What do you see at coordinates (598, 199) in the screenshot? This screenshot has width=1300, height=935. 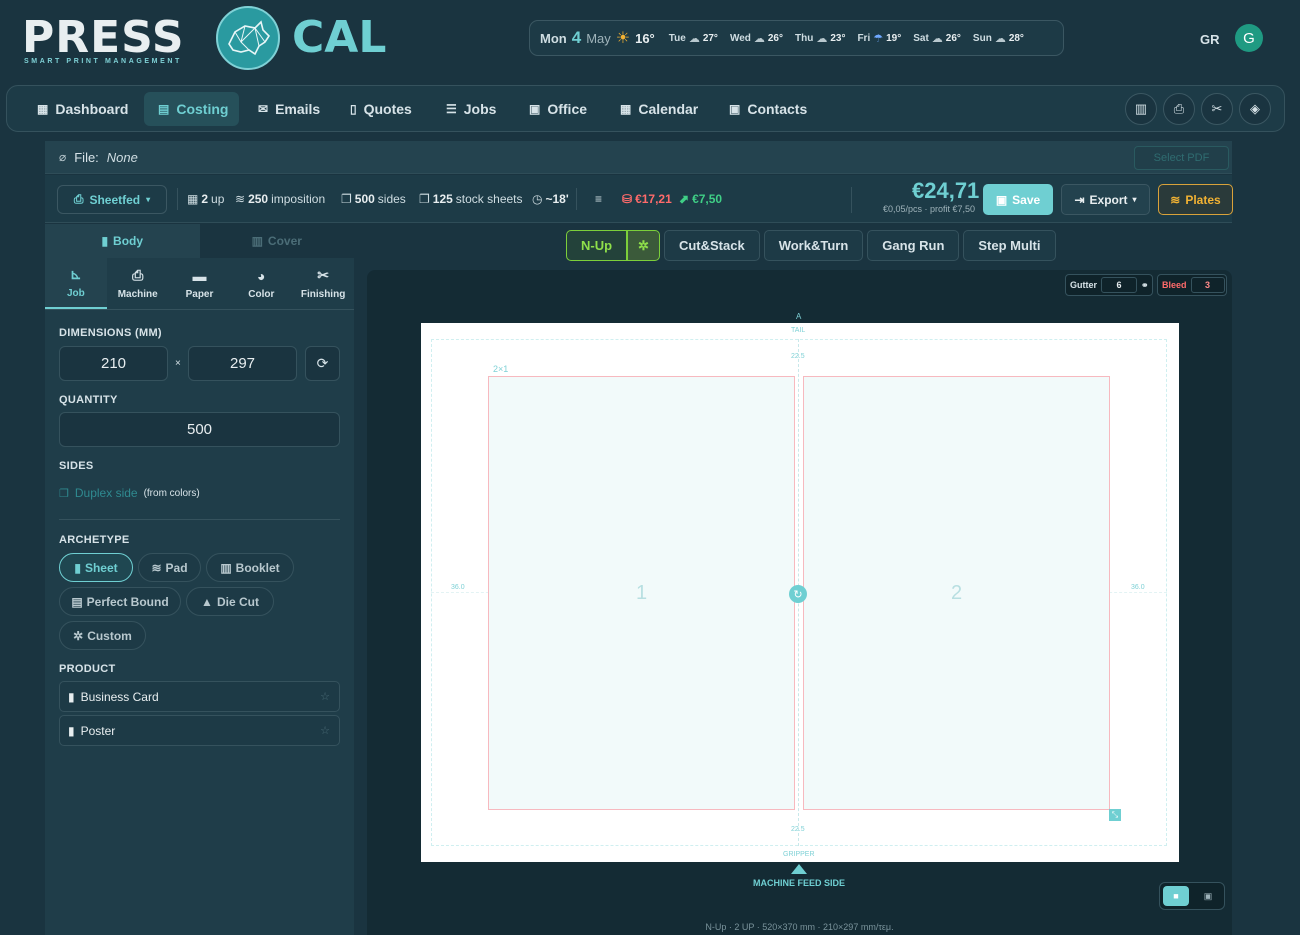 I see `sliders-button: ≡` at bounding box center [598, 199].